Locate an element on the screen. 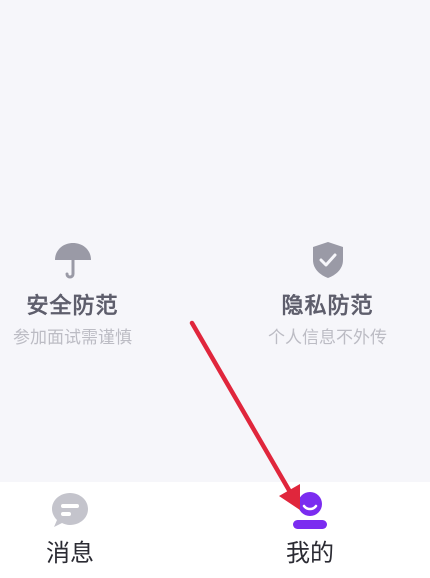  tab-me: 我的 is located at coordinates (310, 530).